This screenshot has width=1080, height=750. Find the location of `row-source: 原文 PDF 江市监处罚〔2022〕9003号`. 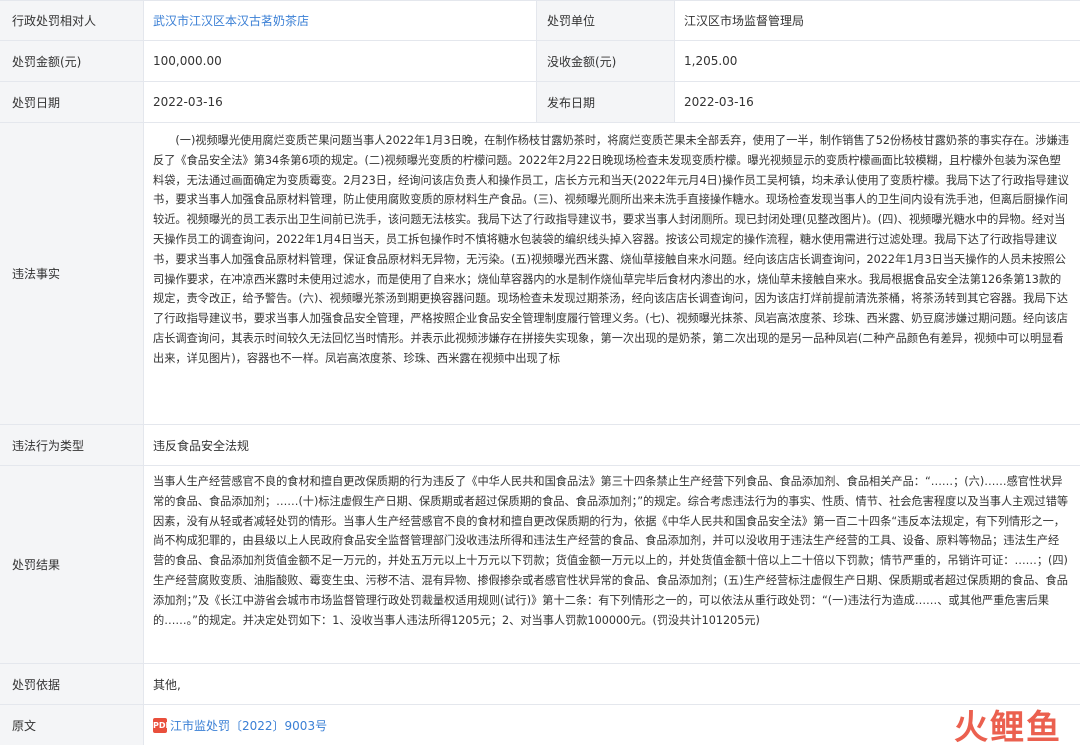

row-source: 原文 PDF 江市监处罚〔2022〕9003号 is located at coordinates (540, 725).